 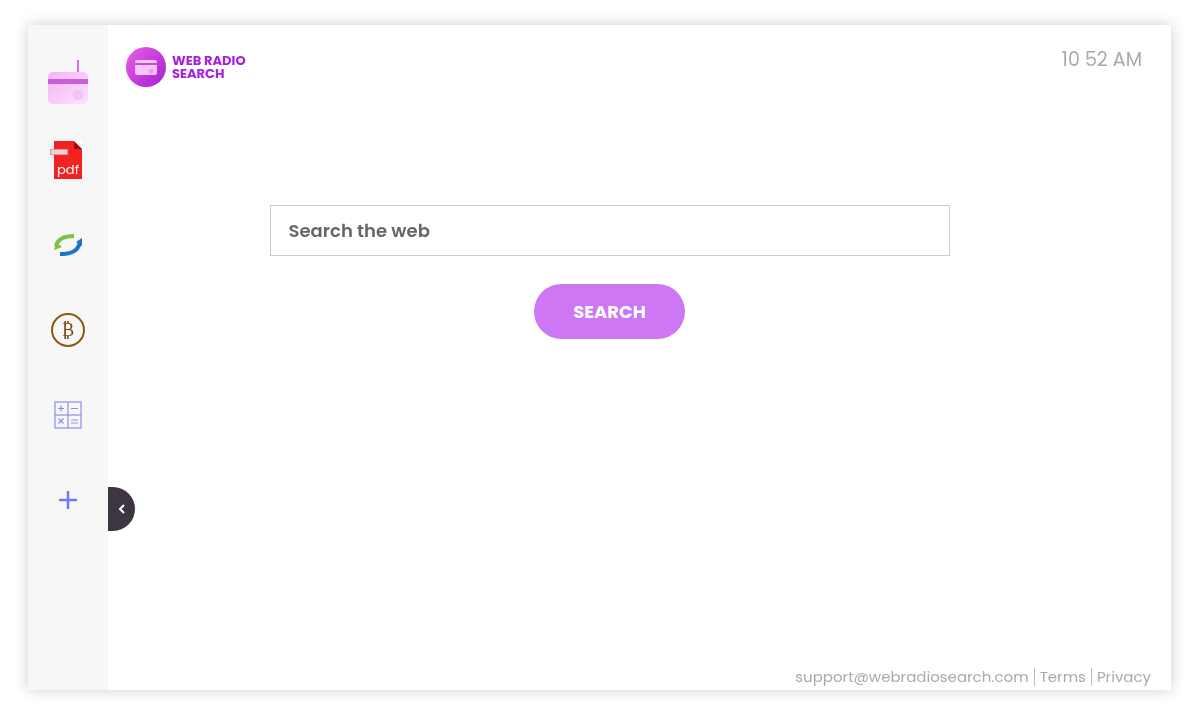 I want to click on chevron-left-icon, so click(x=121, y=509).